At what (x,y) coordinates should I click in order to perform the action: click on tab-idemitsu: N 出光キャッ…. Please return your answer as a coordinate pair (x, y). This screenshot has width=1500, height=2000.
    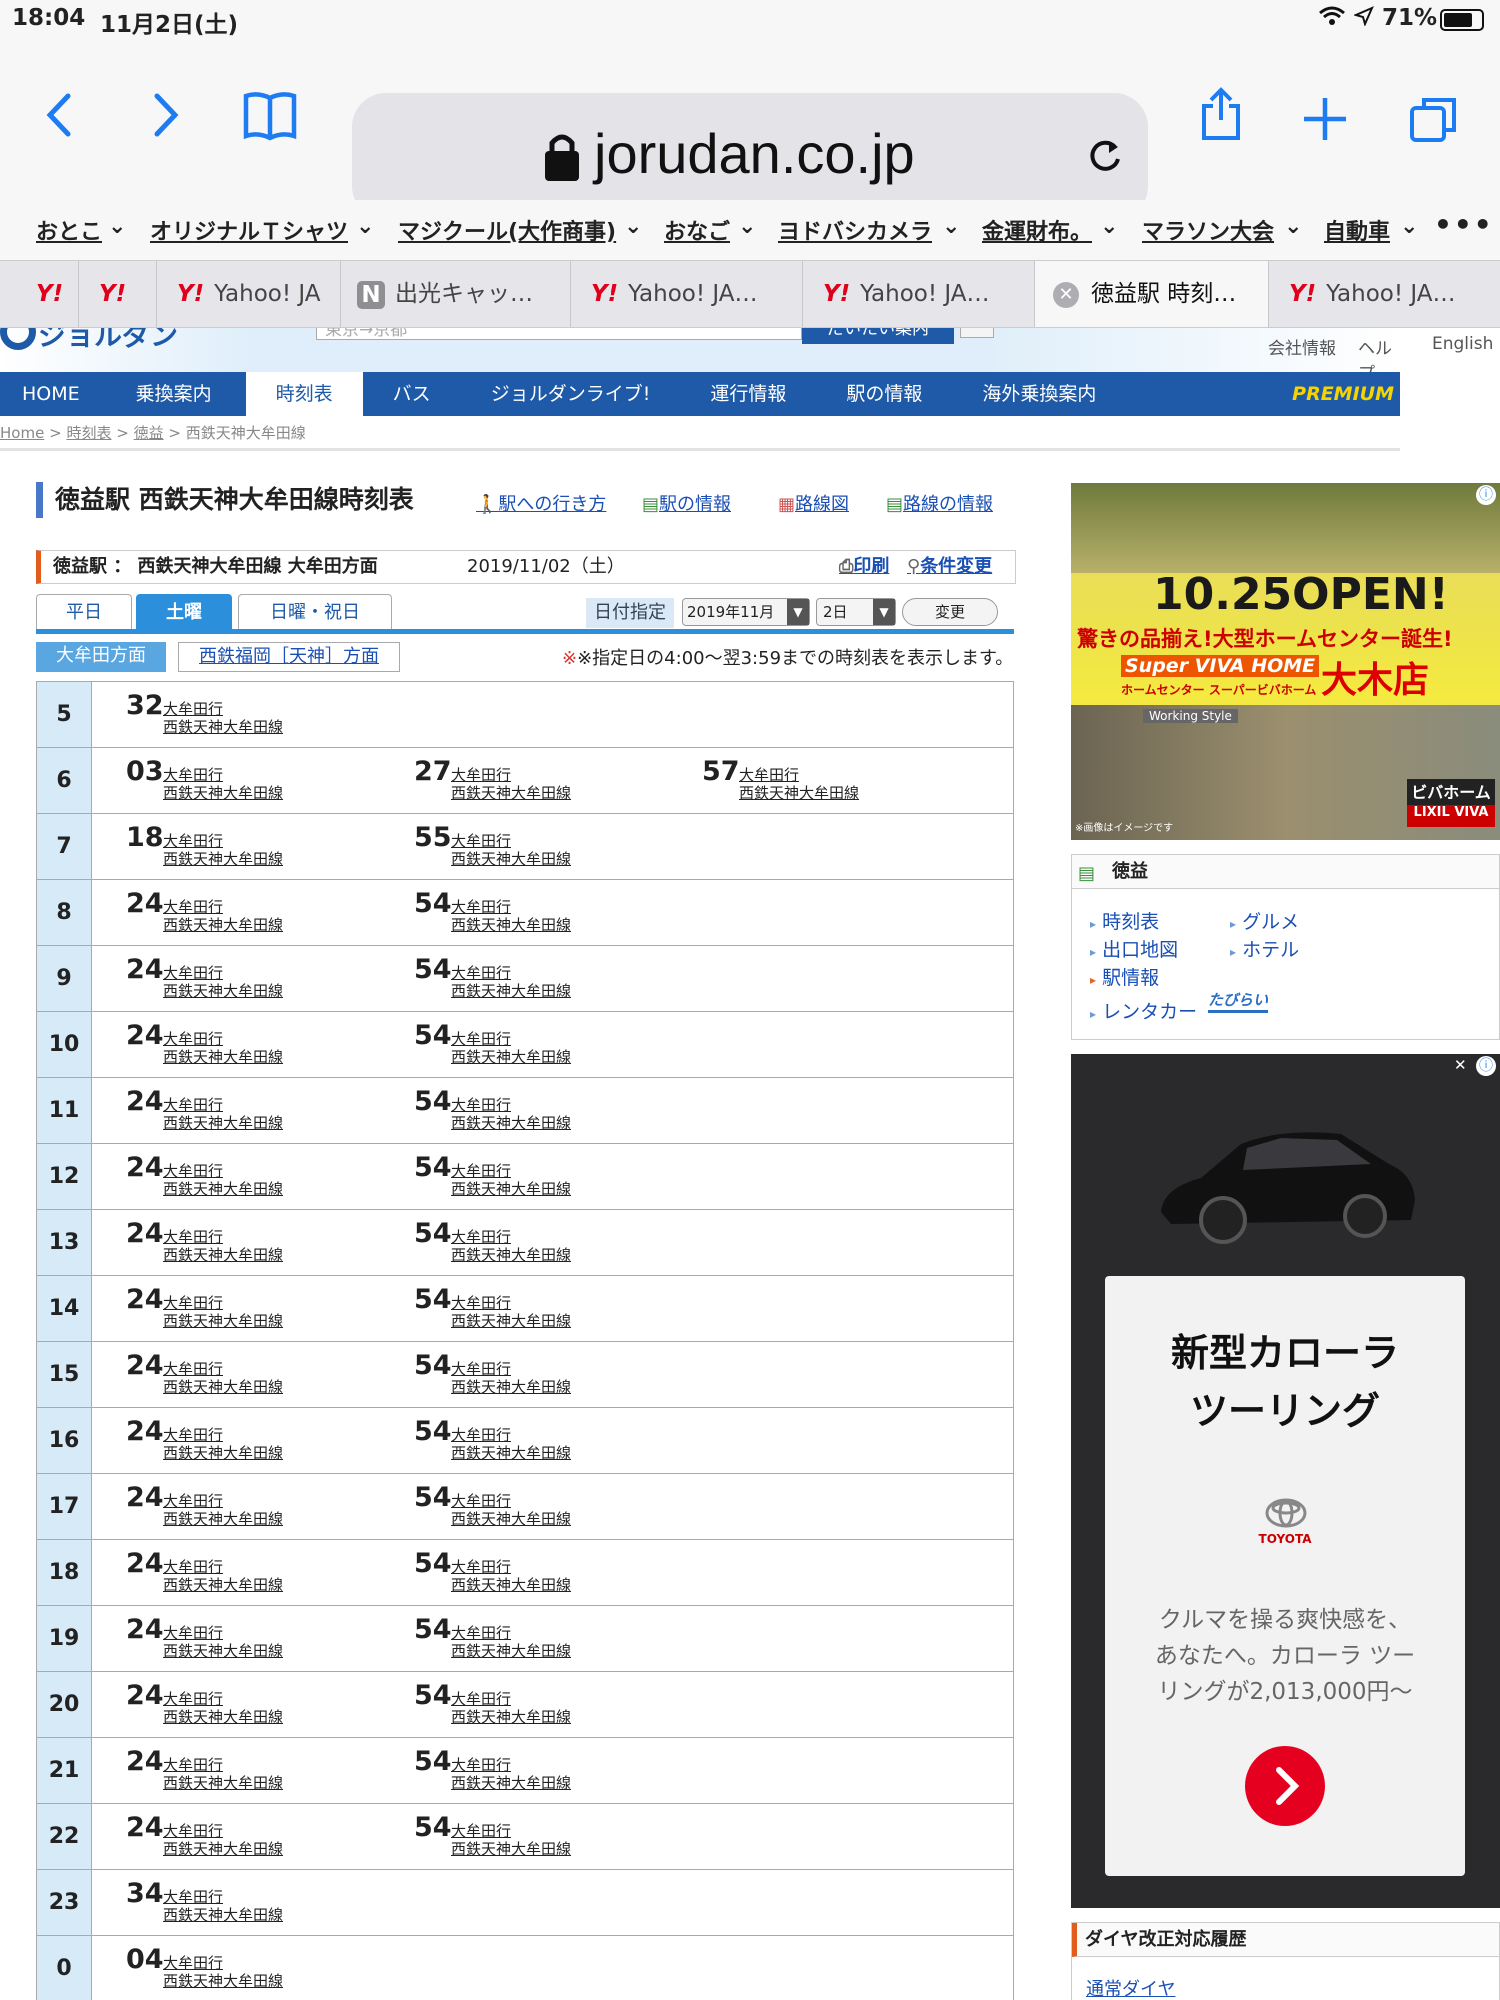
    Looking at the image, I should click on (455, 294).